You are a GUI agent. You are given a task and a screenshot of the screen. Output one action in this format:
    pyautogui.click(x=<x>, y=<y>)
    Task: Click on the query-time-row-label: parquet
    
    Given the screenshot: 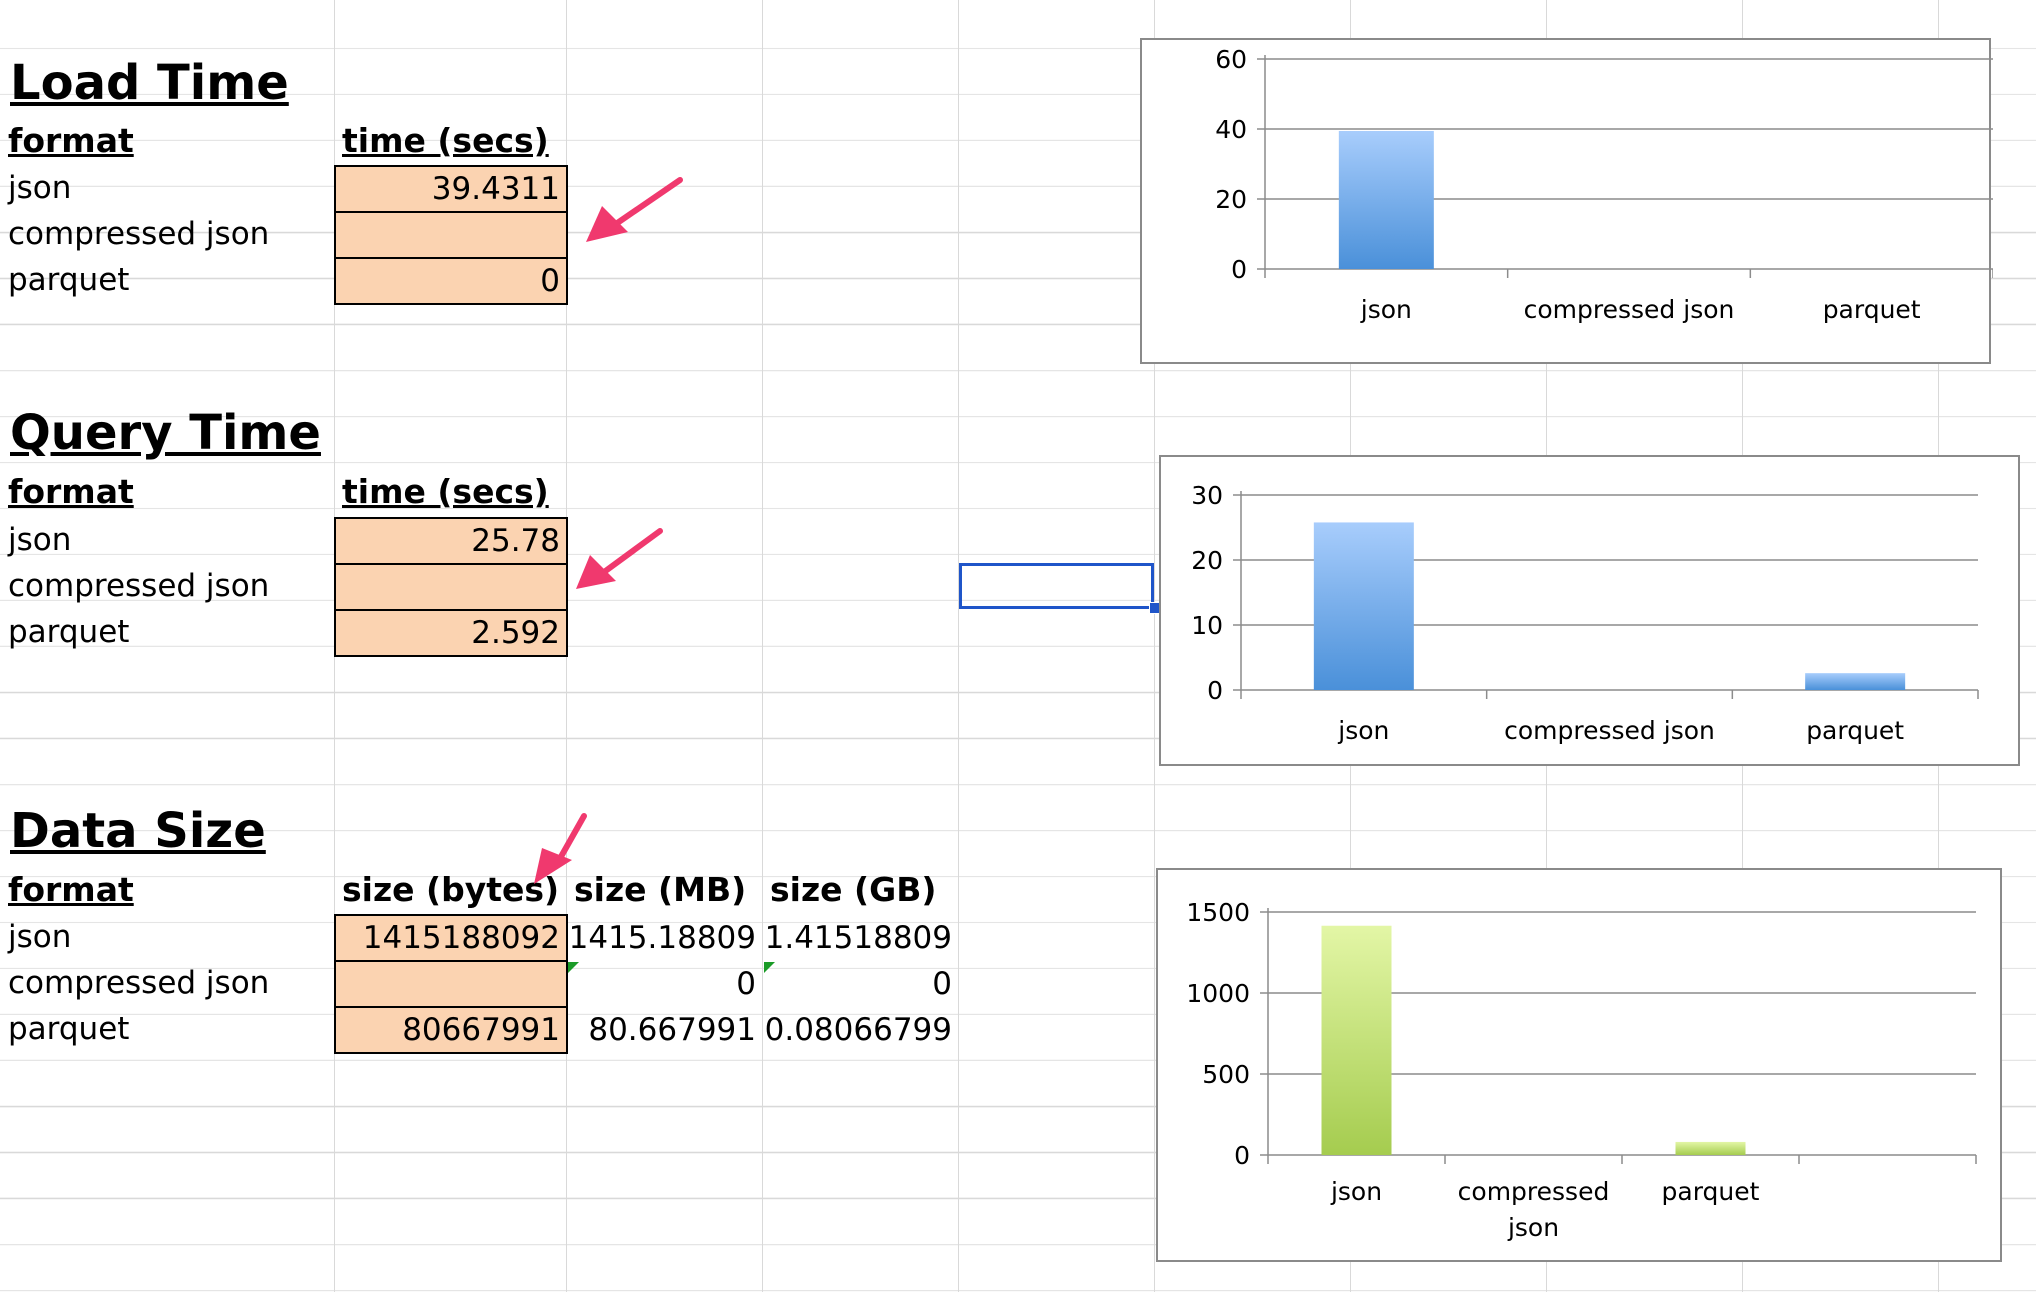 What is the action you would take?
    pyautogui.click(x=68, y=632)
    